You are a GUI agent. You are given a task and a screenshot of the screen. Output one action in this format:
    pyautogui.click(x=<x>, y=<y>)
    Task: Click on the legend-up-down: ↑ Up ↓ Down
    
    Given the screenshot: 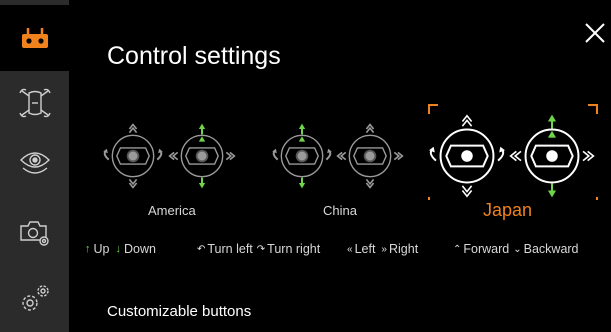 What is the action you would take?
    pyautogui.click(x=120, y=249)
    